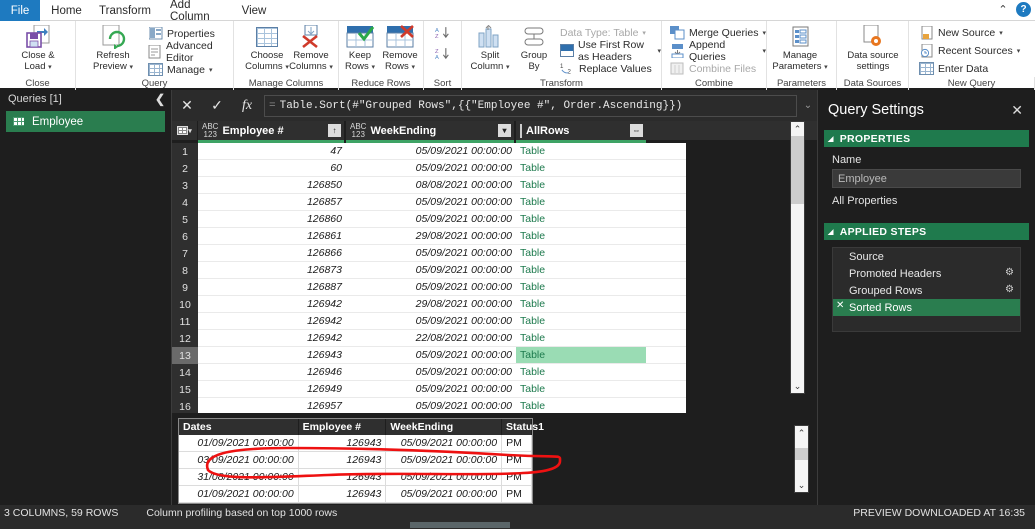 The width and height of the screenshot is (1035, 529). What do you see at coordinates (800, 48) in the screenshot?
I see `manage-parameters-button: Manage Parameters ▾` at bounding box center [800, 48].